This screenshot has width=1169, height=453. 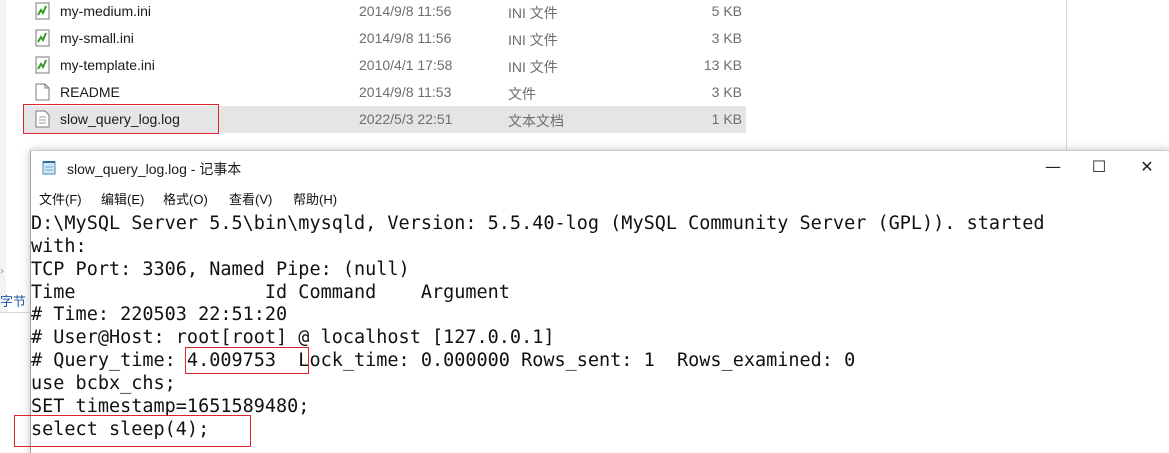 I want to click on log-line: TCP Port: 3306, Named Pipe: (null), so click(x=220, y=269).